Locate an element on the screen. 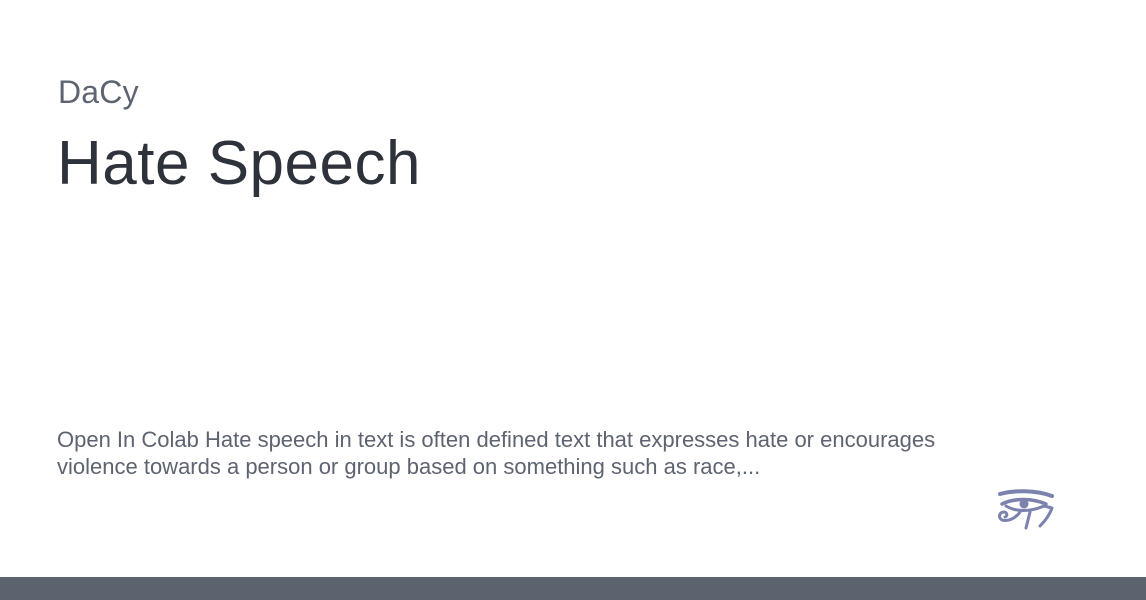 This screenshot has height=600, width=1146. page-title: Hate Speech is located at coordinates (239, 163).